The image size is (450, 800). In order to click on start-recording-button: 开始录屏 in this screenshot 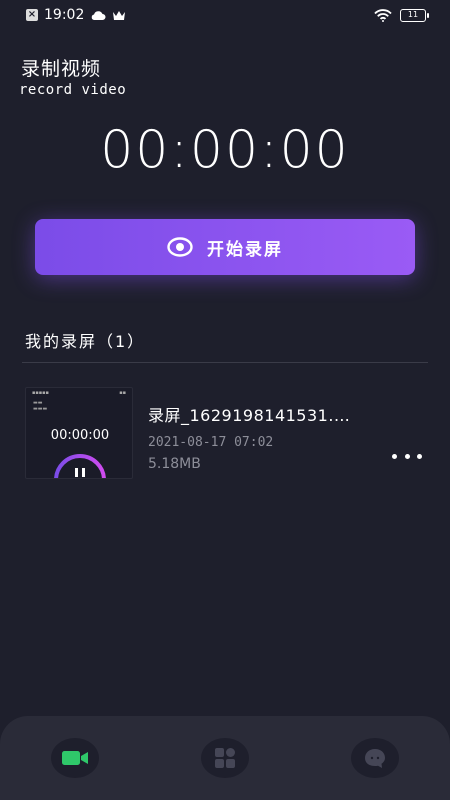, I will do `click(225, 247)`.